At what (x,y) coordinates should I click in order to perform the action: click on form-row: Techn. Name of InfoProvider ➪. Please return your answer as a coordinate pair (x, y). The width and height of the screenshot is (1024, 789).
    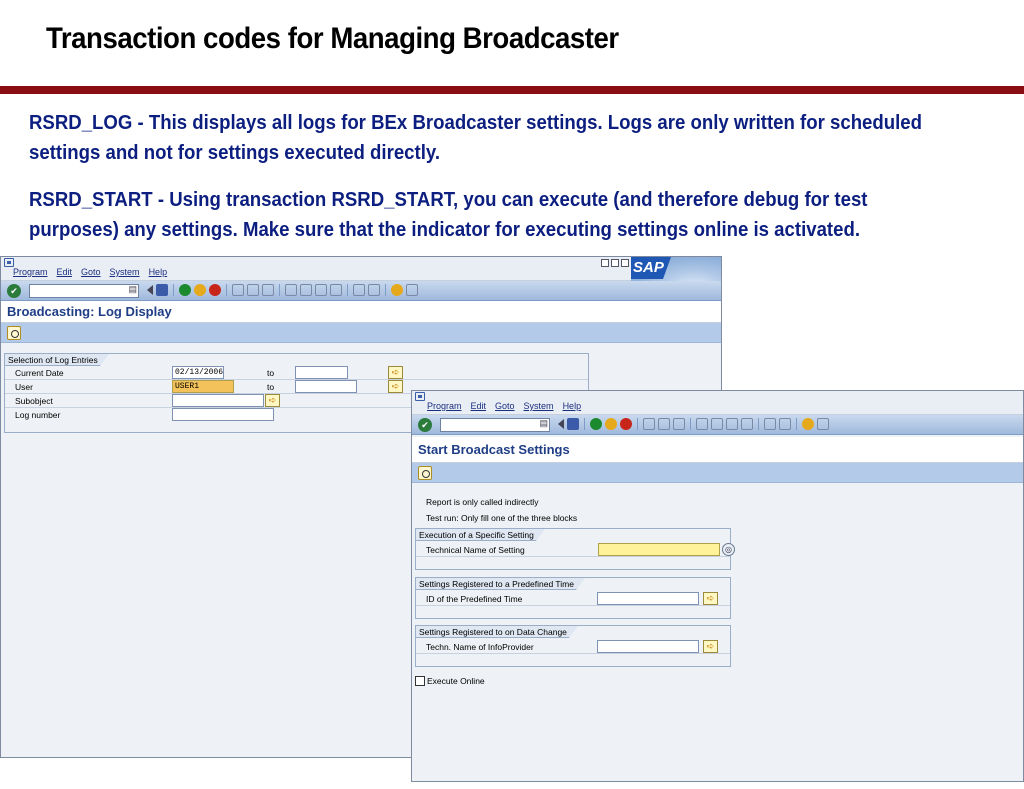
    Looking at the image, I should click on (573, 647).